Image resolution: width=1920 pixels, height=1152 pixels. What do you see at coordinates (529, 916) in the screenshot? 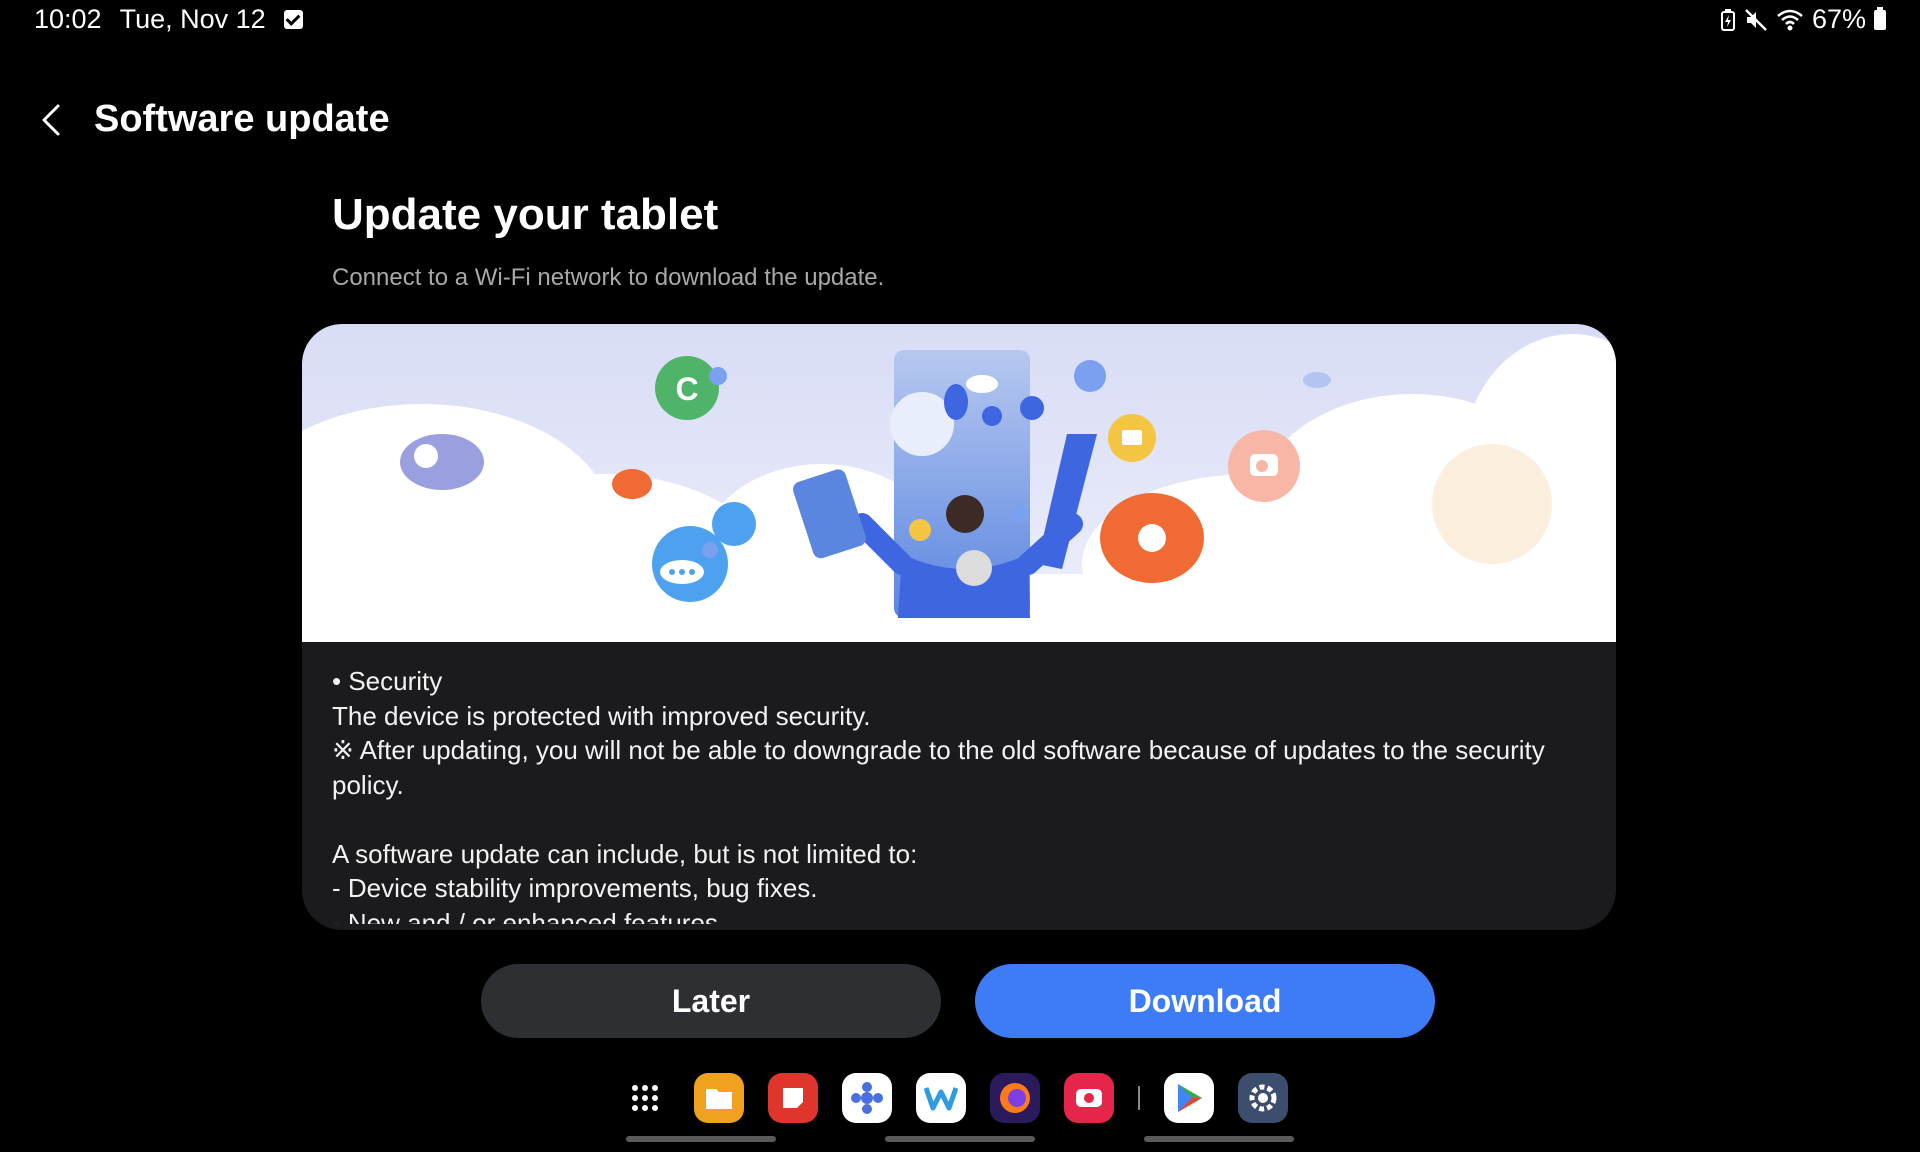
I see `notes-line: - New and / or enhanced features.` at bounding box center [529, 916].